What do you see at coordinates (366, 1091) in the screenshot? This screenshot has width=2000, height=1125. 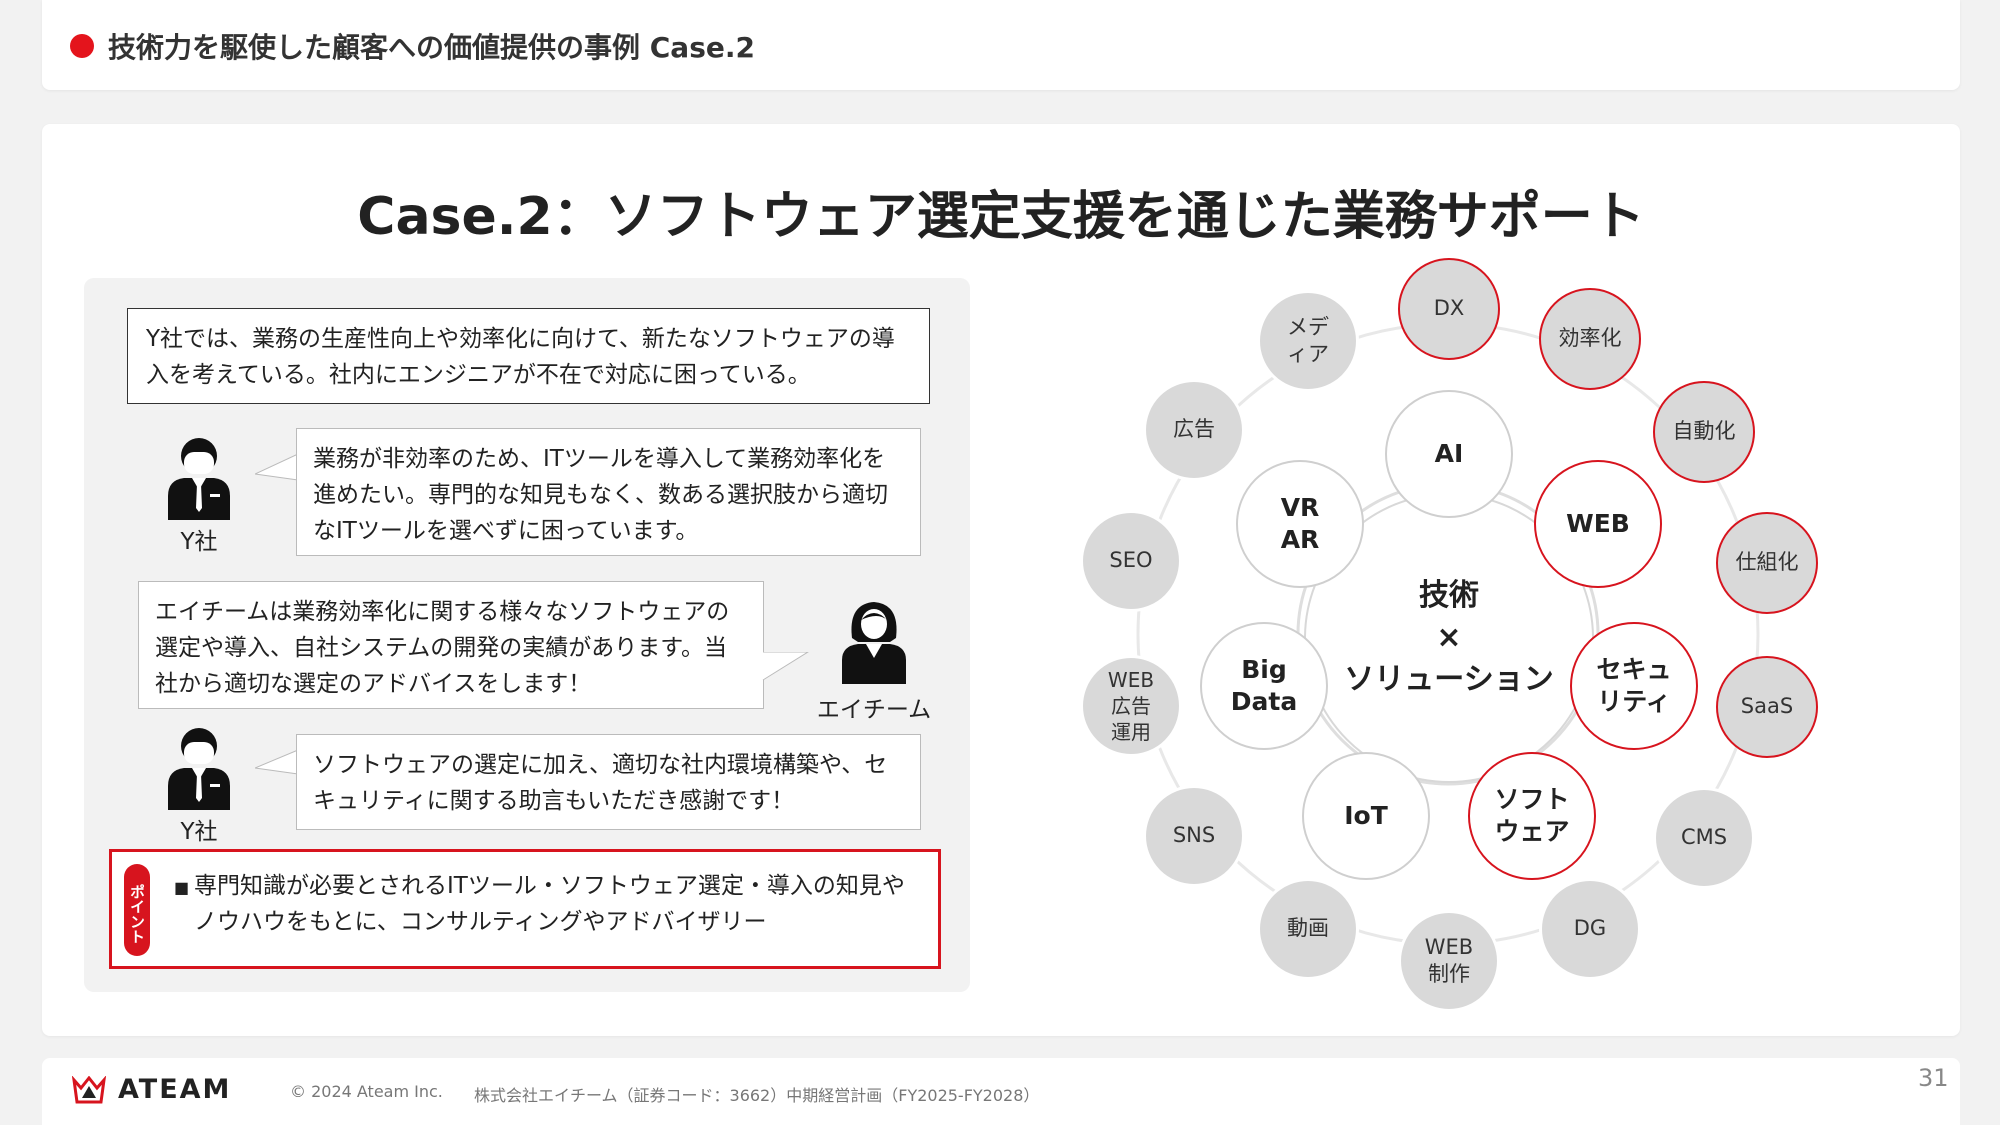 I see `footer-copyright: © 2024 Ateam Inc.` at bounding box center [366, 1091].